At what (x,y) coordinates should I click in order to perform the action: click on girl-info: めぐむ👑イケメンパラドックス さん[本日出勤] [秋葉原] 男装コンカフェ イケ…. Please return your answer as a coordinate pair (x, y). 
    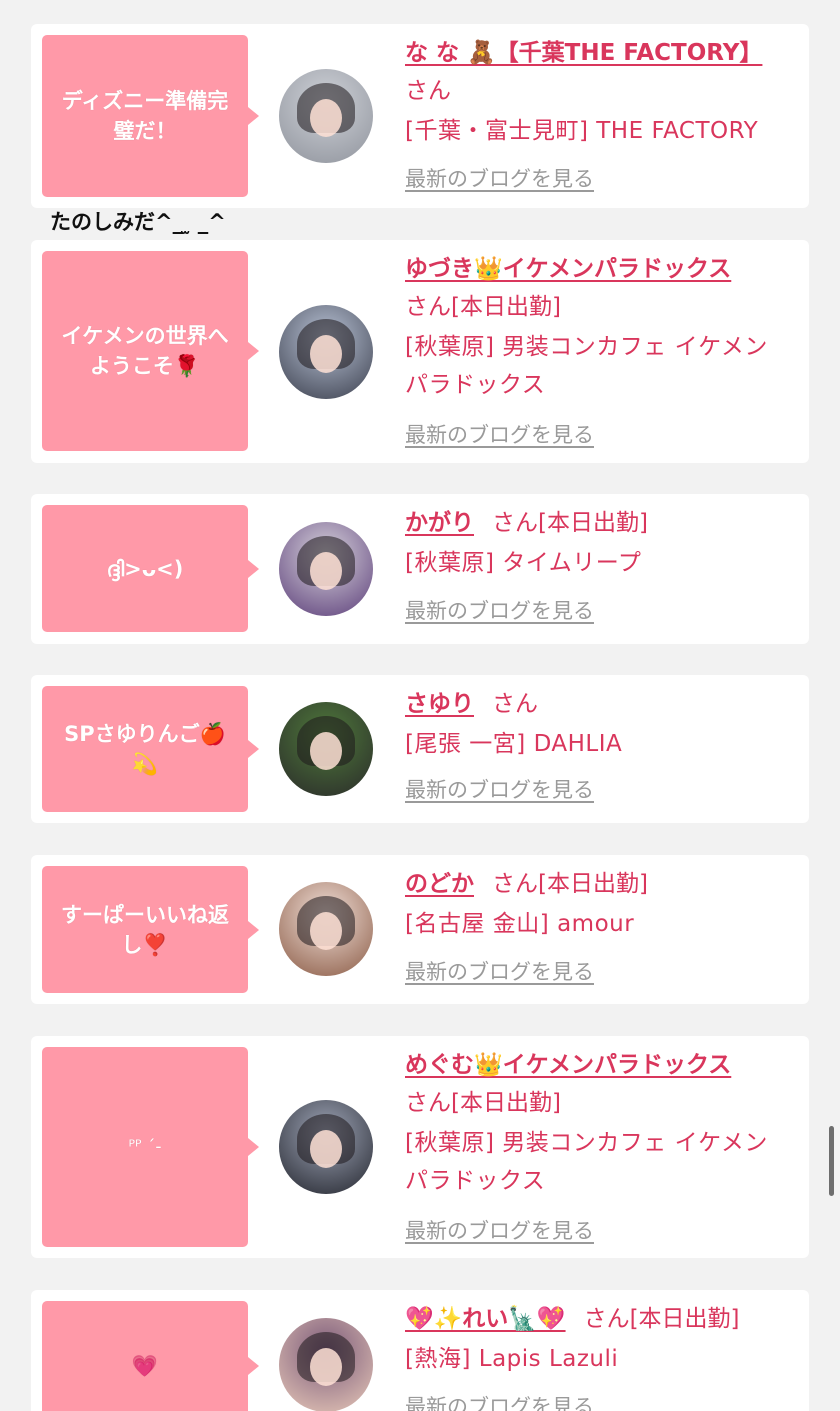
    Looking at the image, I should click on (602, 1148).